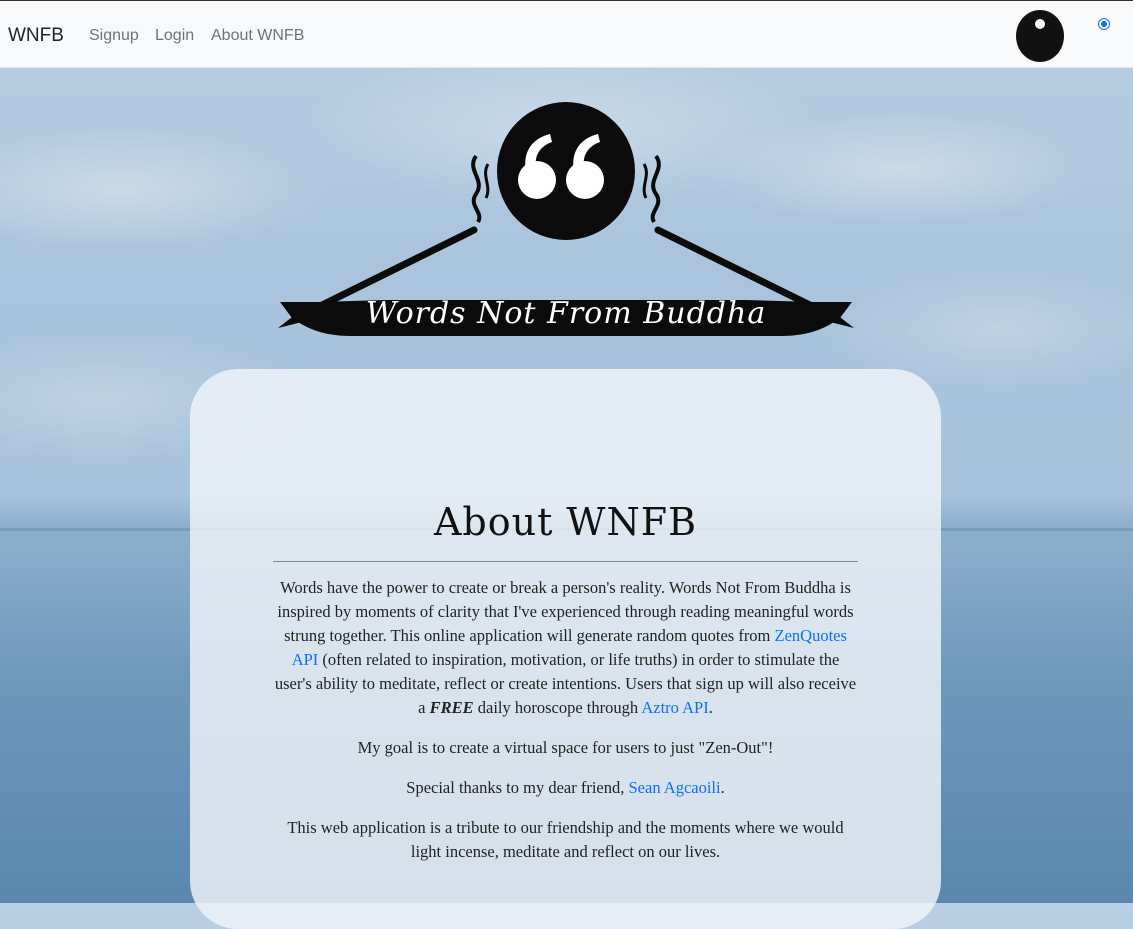 This screenshot has width=1133, height=929. What do you see at coordinates (451, 707) in the screenshot?
I see `free-emphasis: FREE` at bounding box center [451, 707].